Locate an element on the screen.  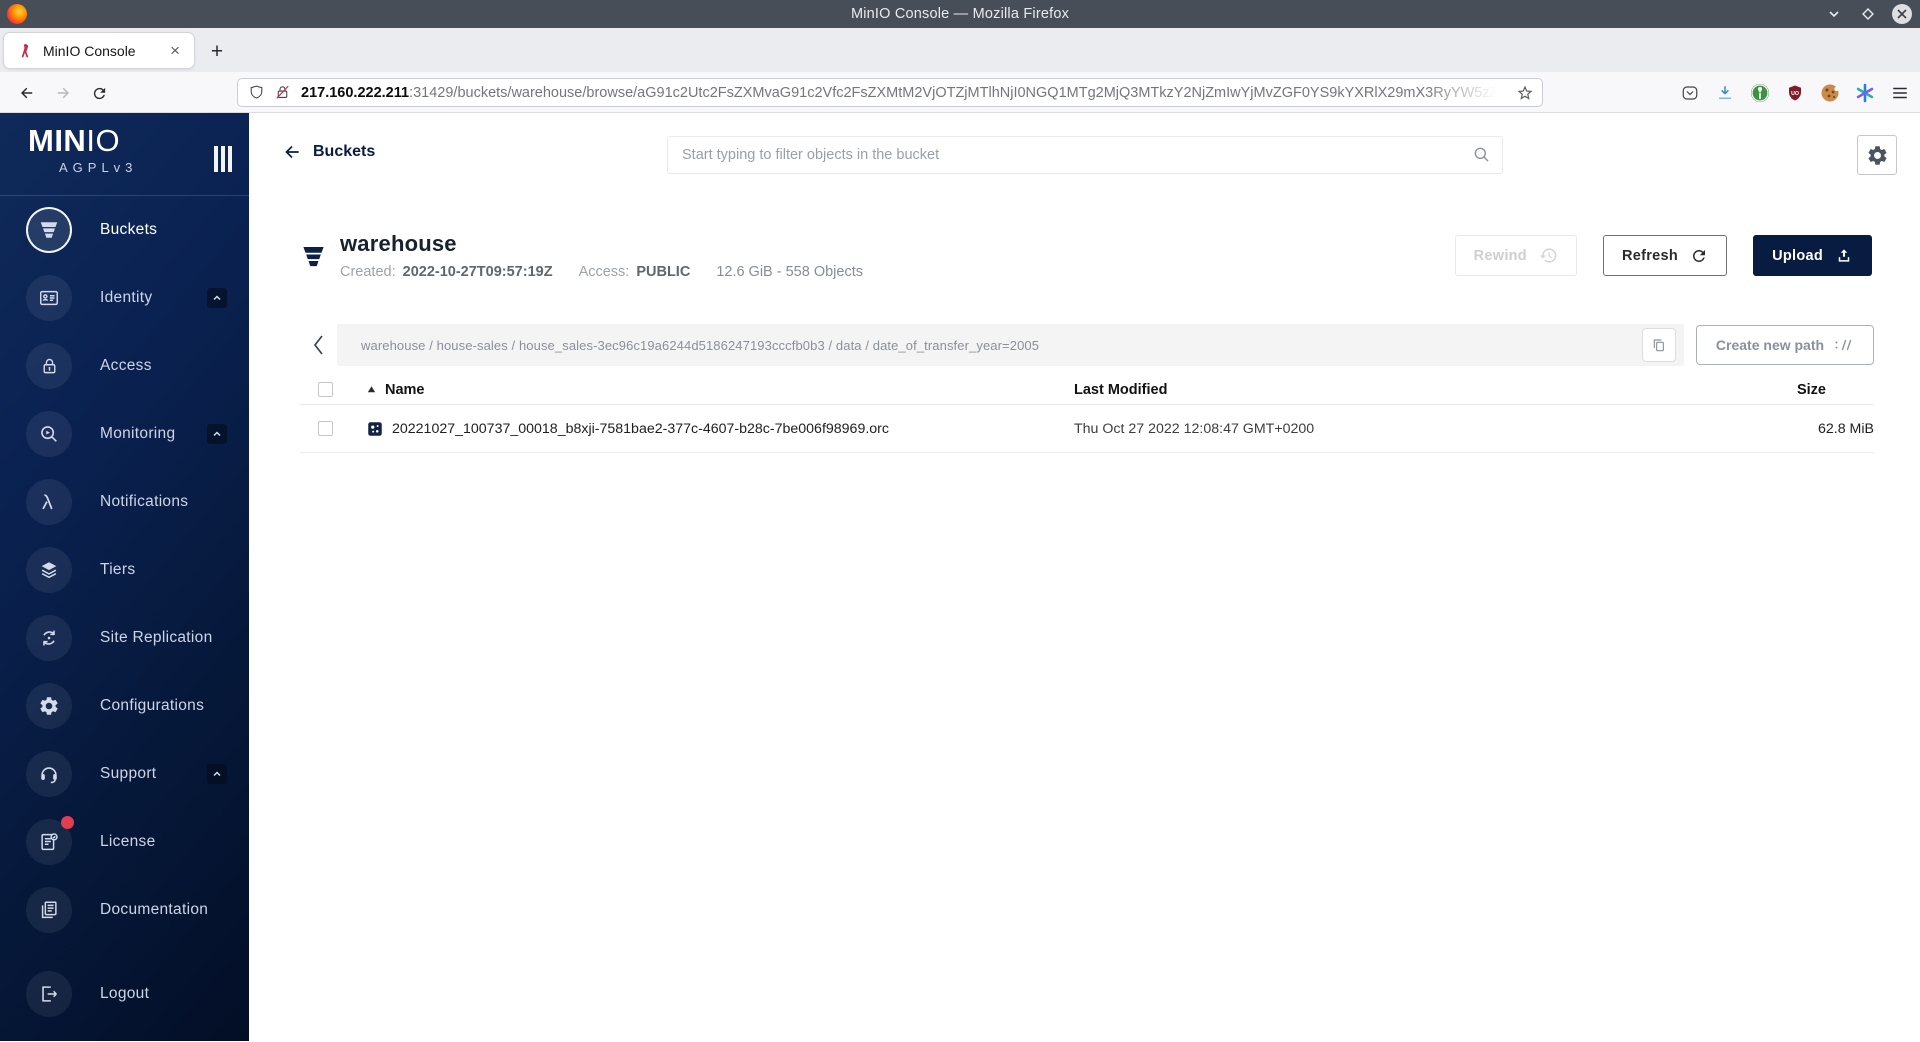
sidebar-collapse-icon is located at coordinates (223, 159).